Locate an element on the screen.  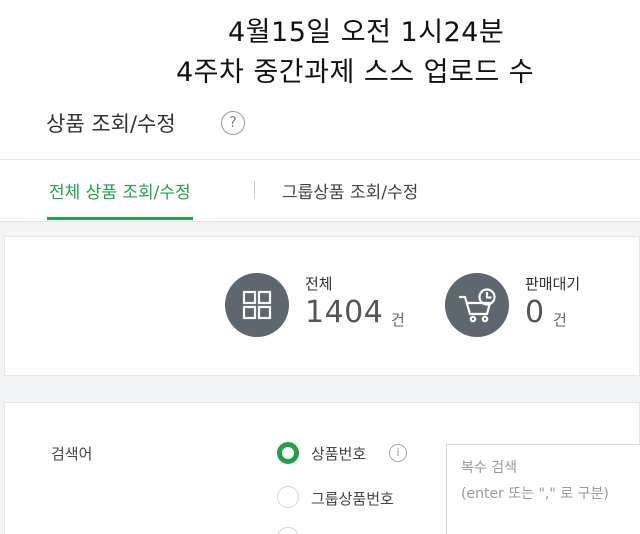
multi-search-hint: (enter 또는 "," 로 구분) is located at coordinates (535, 494).